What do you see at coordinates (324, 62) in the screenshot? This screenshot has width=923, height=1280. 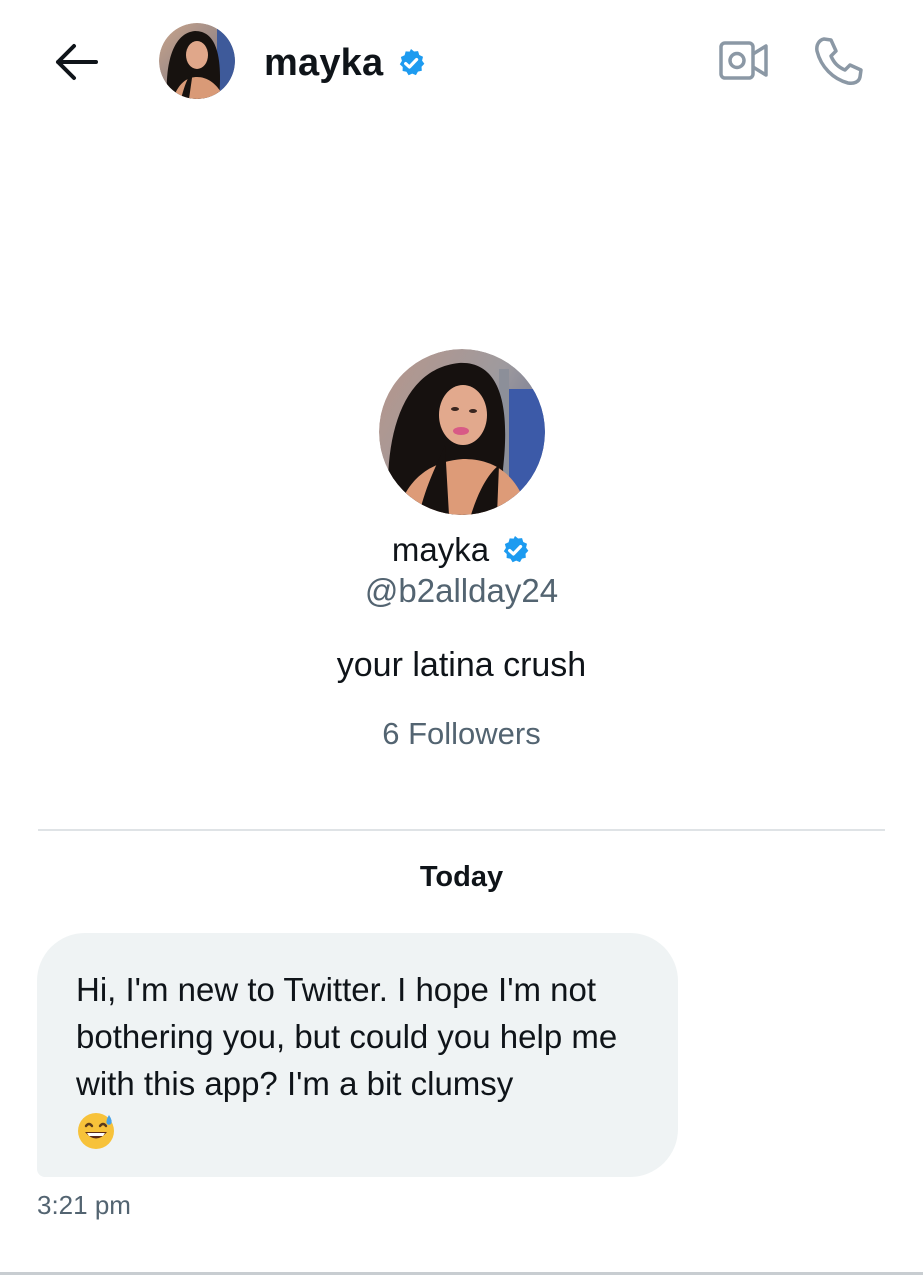 I see `header-name: mayka` at bounding box center [324, 62].